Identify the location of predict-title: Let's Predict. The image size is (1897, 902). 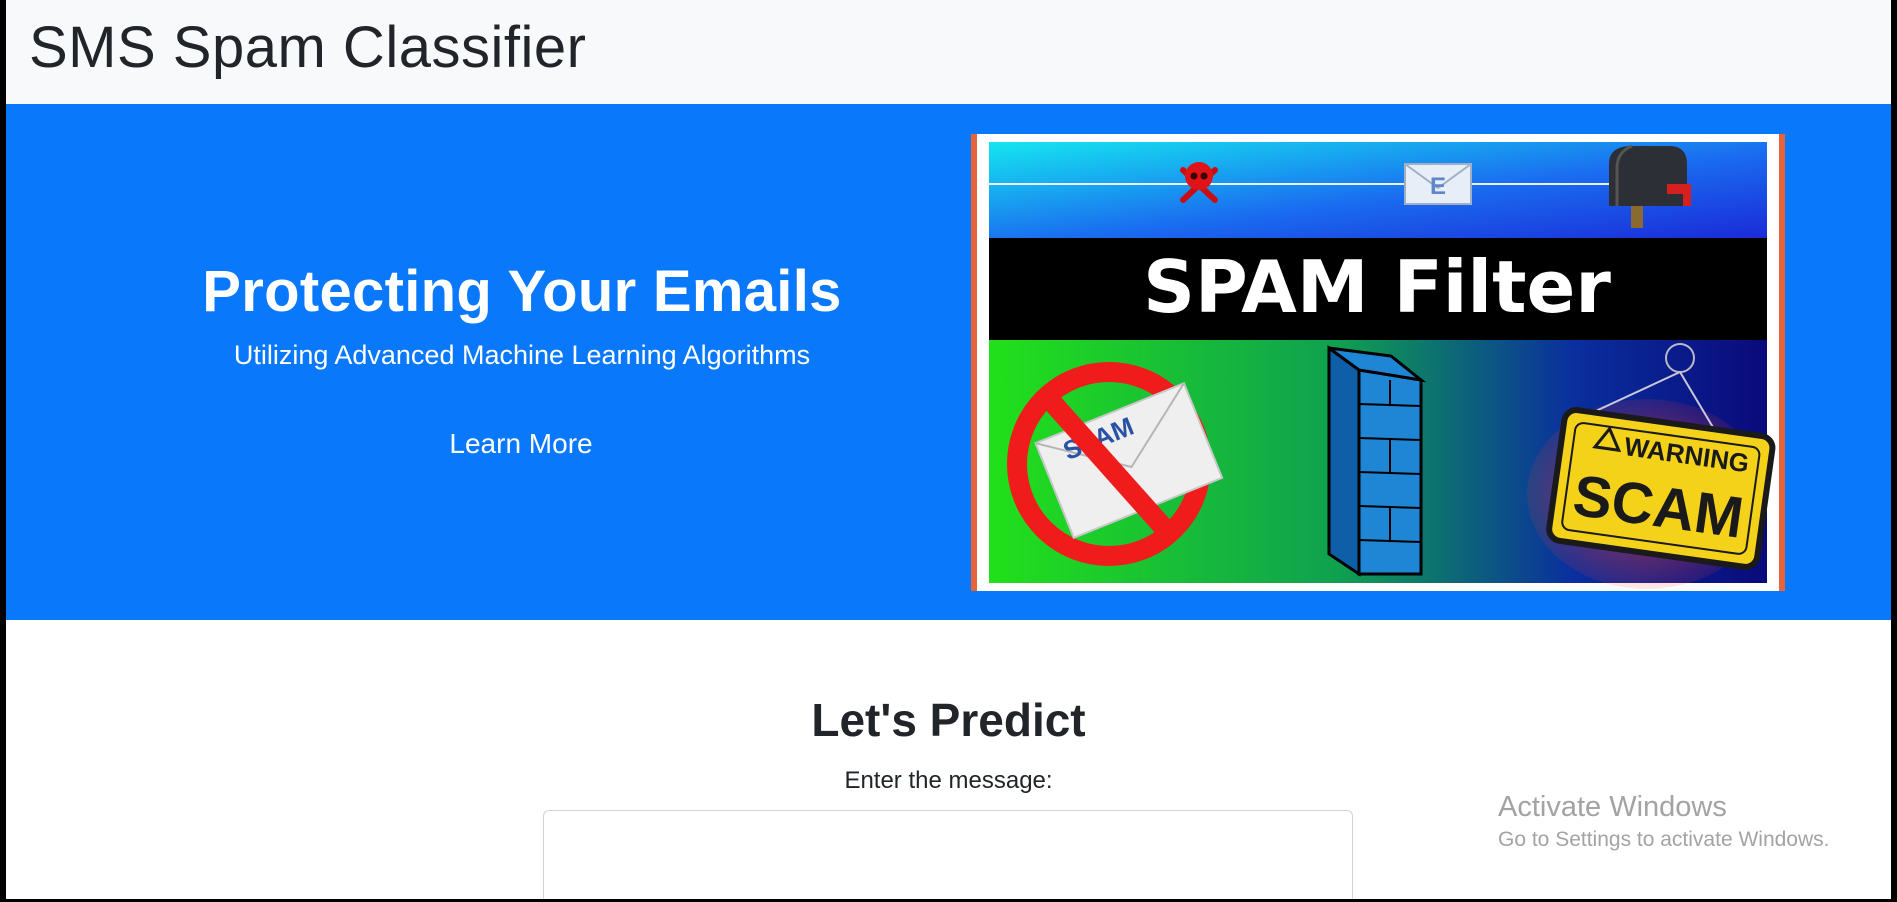
(948, 720).